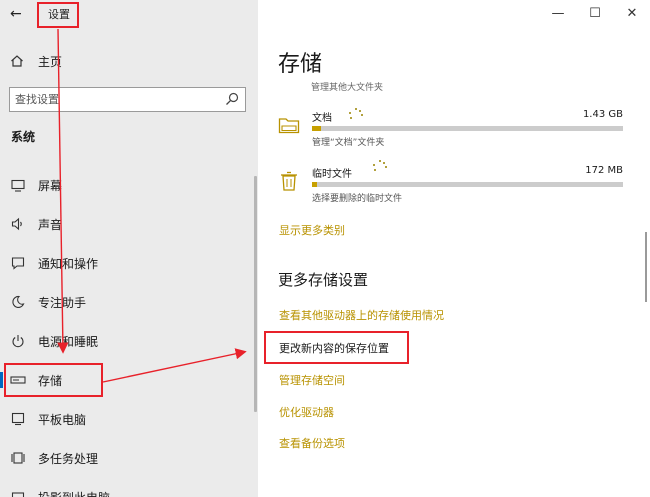  What do you see at coordinates (1, 380) in the screenshot?
I see `active-indicator` at bounding box center [1, 380].